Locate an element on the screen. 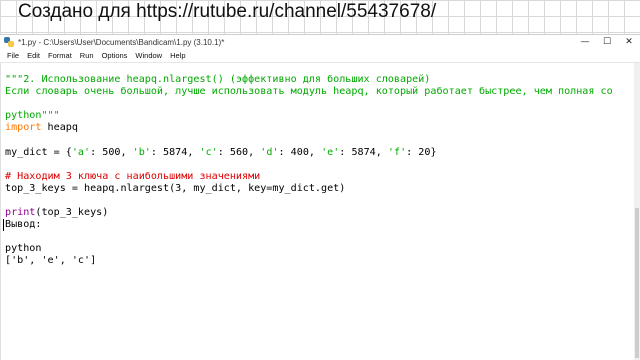 The width and height of the screenshot is (640, 360). menu-bar: File Edit Format Run Options Window Help is located at coordinates (320, 56).